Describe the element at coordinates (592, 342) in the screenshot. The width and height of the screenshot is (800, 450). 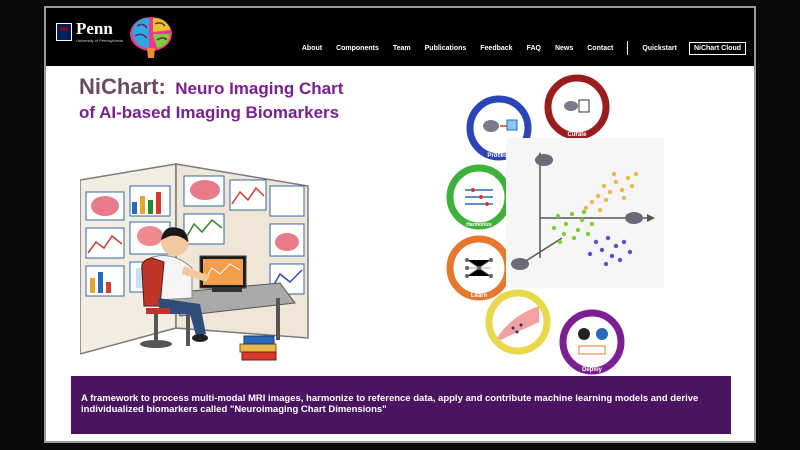
I see `stage-deploy-circle: Deploy` at that location.